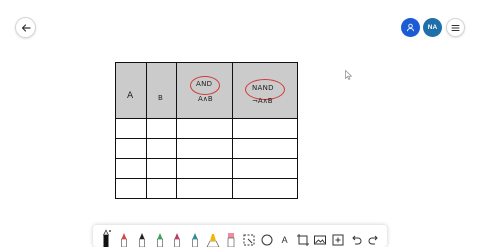 The image size is (480, 247). What do you see at coordinates (141, 240) in the screenshot?
I see `black-marker-icon` at bounding box center [141, 240].